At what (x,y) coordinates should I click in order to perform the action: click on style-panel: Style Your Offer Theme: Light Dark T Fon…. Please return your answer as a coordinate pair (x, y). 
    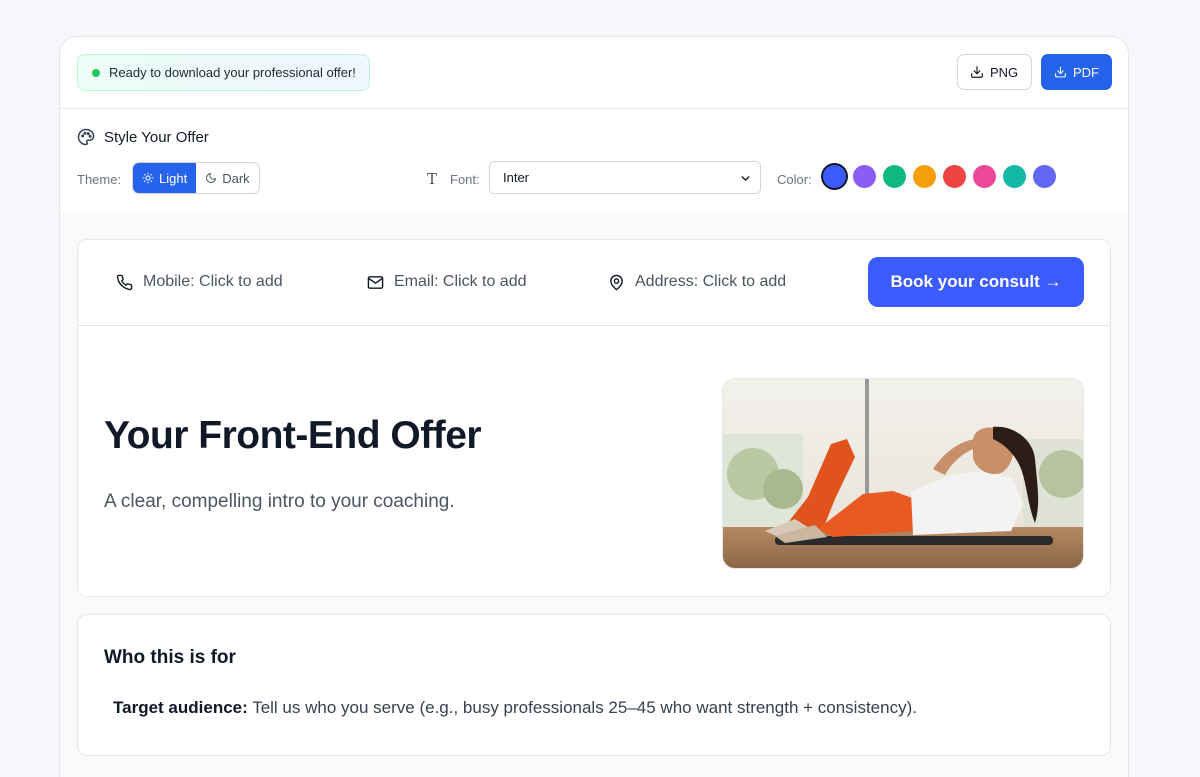
    Looking at the image, I should click on (594, 161).